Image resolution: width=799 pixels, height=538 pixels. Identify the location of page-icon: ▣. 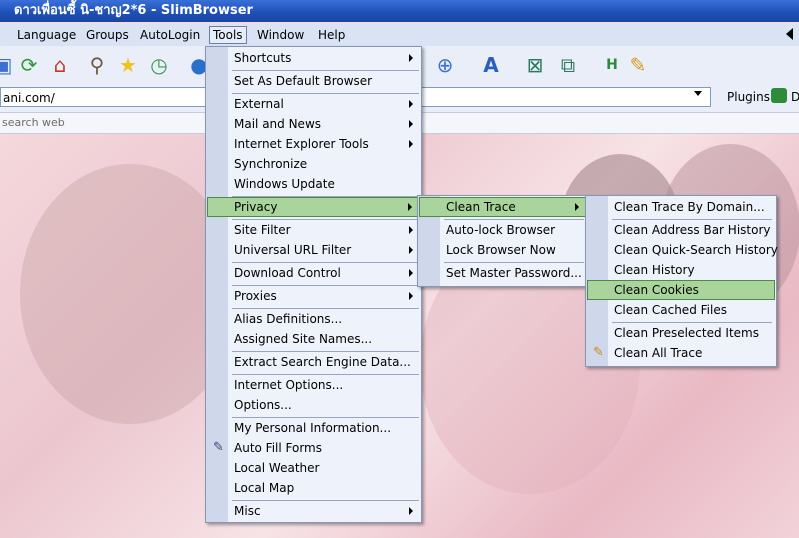
(8, 65).